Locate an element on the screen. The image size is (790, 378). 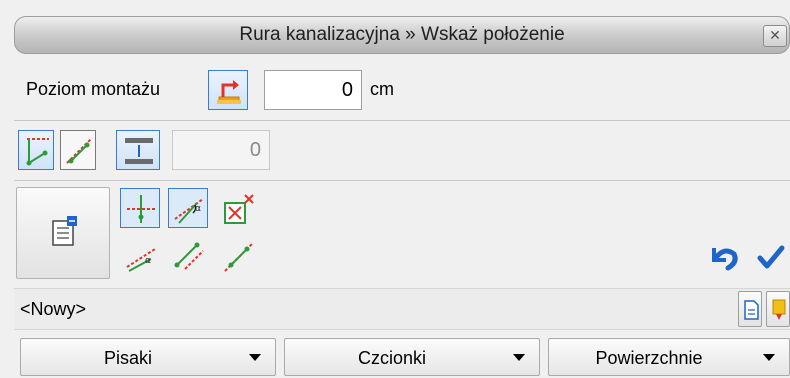
mounting-level-pick-button is located at coordinates (228, 90).